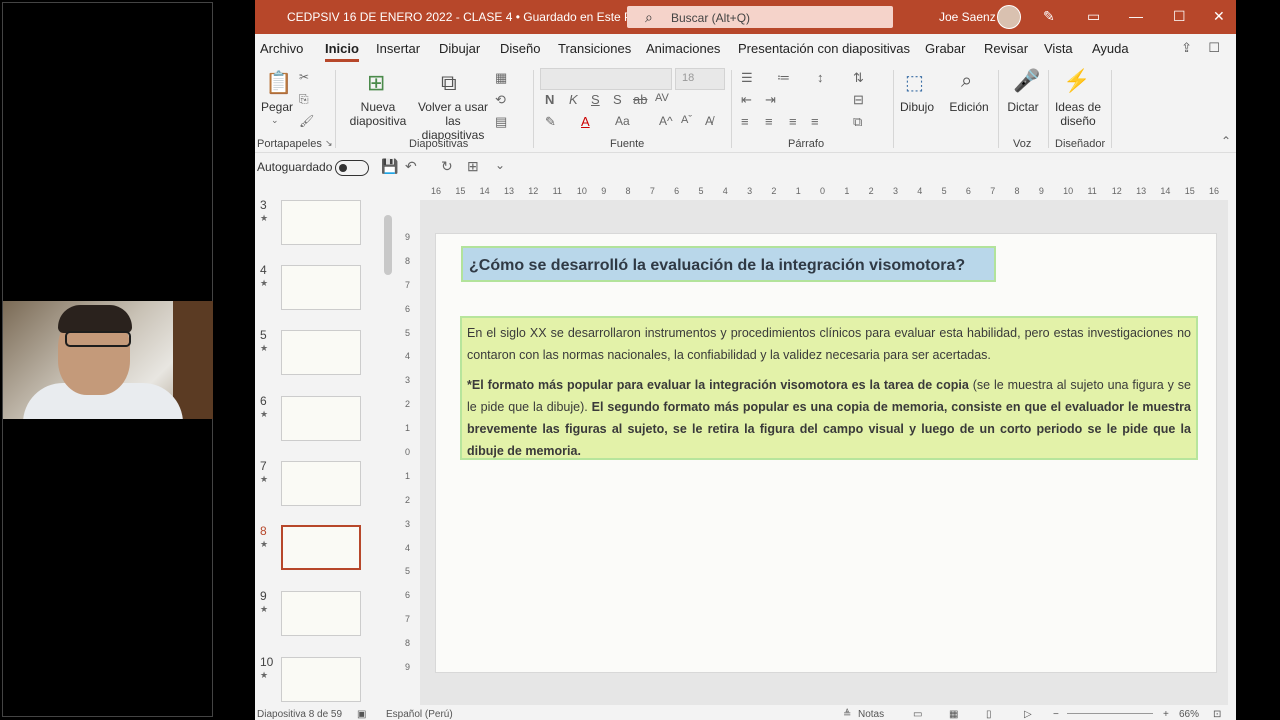 The width and height of the screenshot is (1280, 720). Describe the element at coordinates (969, 107) in the screenshot. I see `editing-button: Edición` at that location.